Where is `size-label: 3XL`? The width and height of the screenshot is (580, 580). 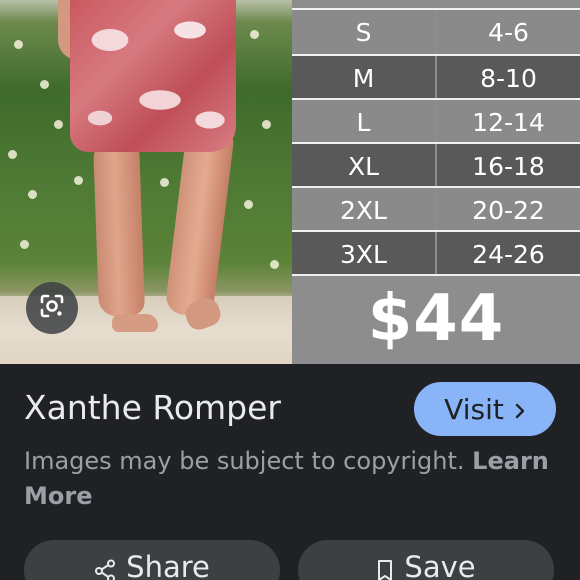 size-label: 3XL is located at coordinates (363, 254).